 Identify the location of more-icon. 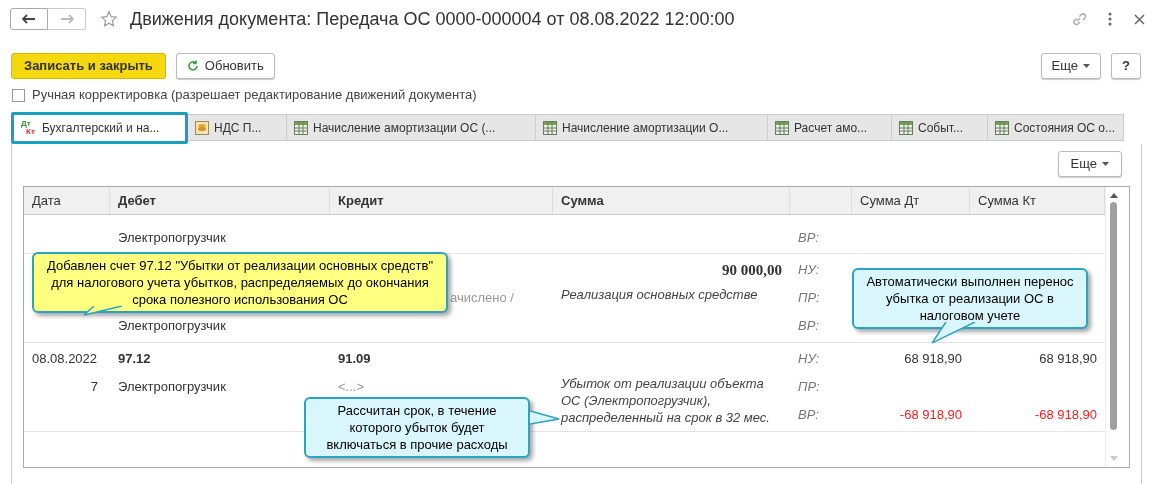
(1110, 19).